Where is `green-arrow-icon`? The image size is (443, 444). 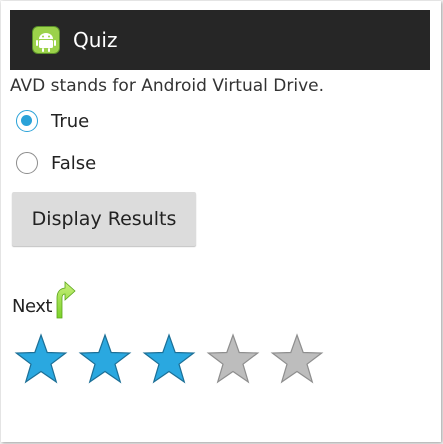
green-arrow-icon is located at coordinates (66, 300).